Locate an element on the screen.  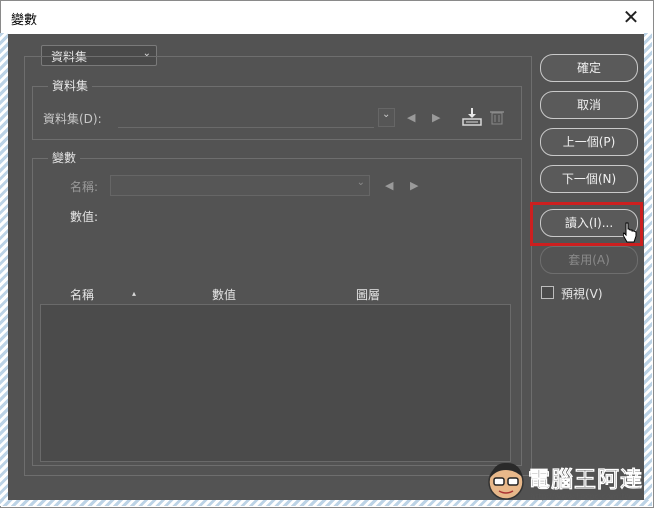
next-variable-icon: ▶ is located at coordinates (414, 185).